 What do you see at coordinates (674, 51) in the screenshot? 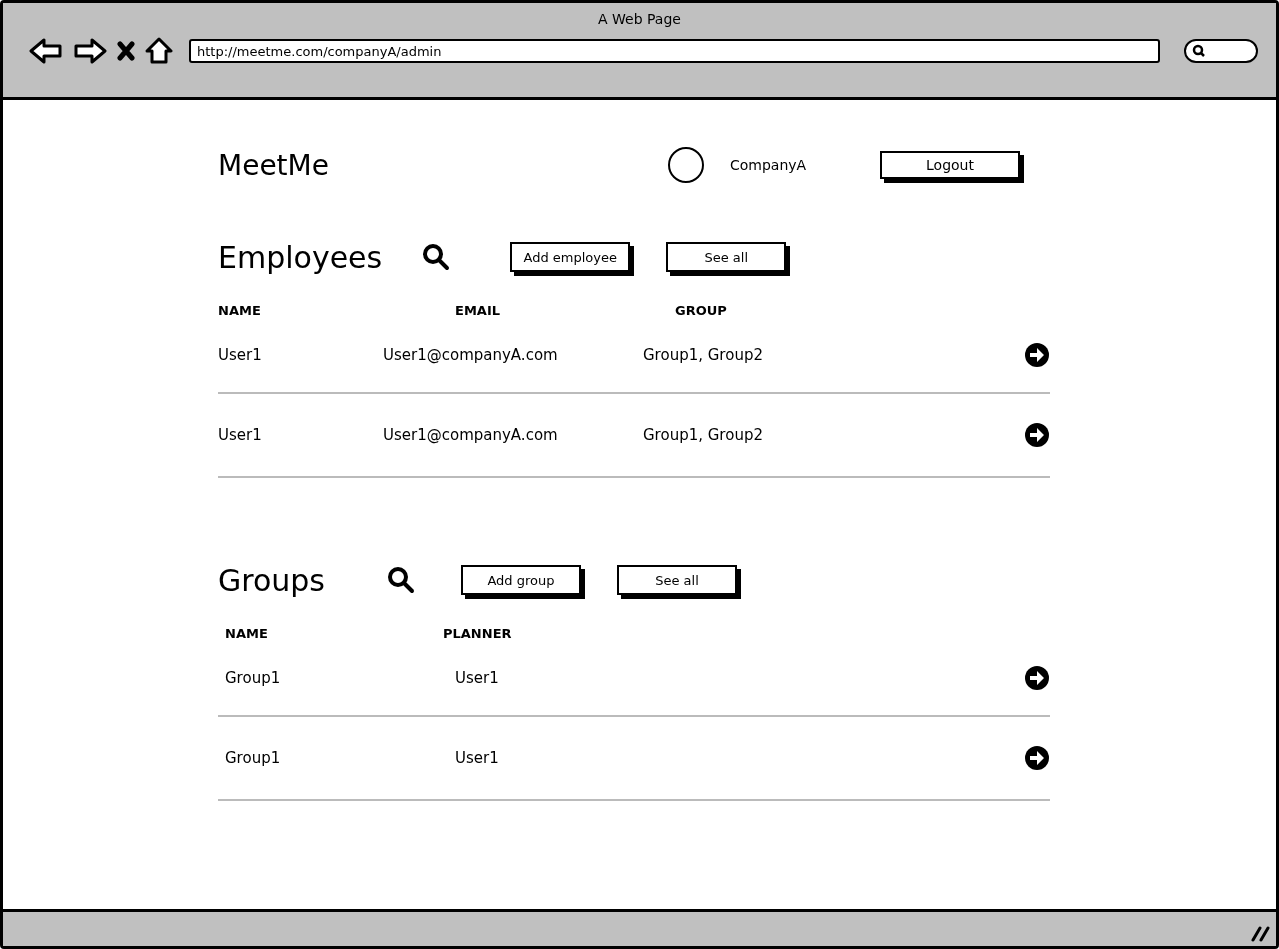
I see `address-field: http://meetme.com/companyA/admin` at bounding box center [674, 51].